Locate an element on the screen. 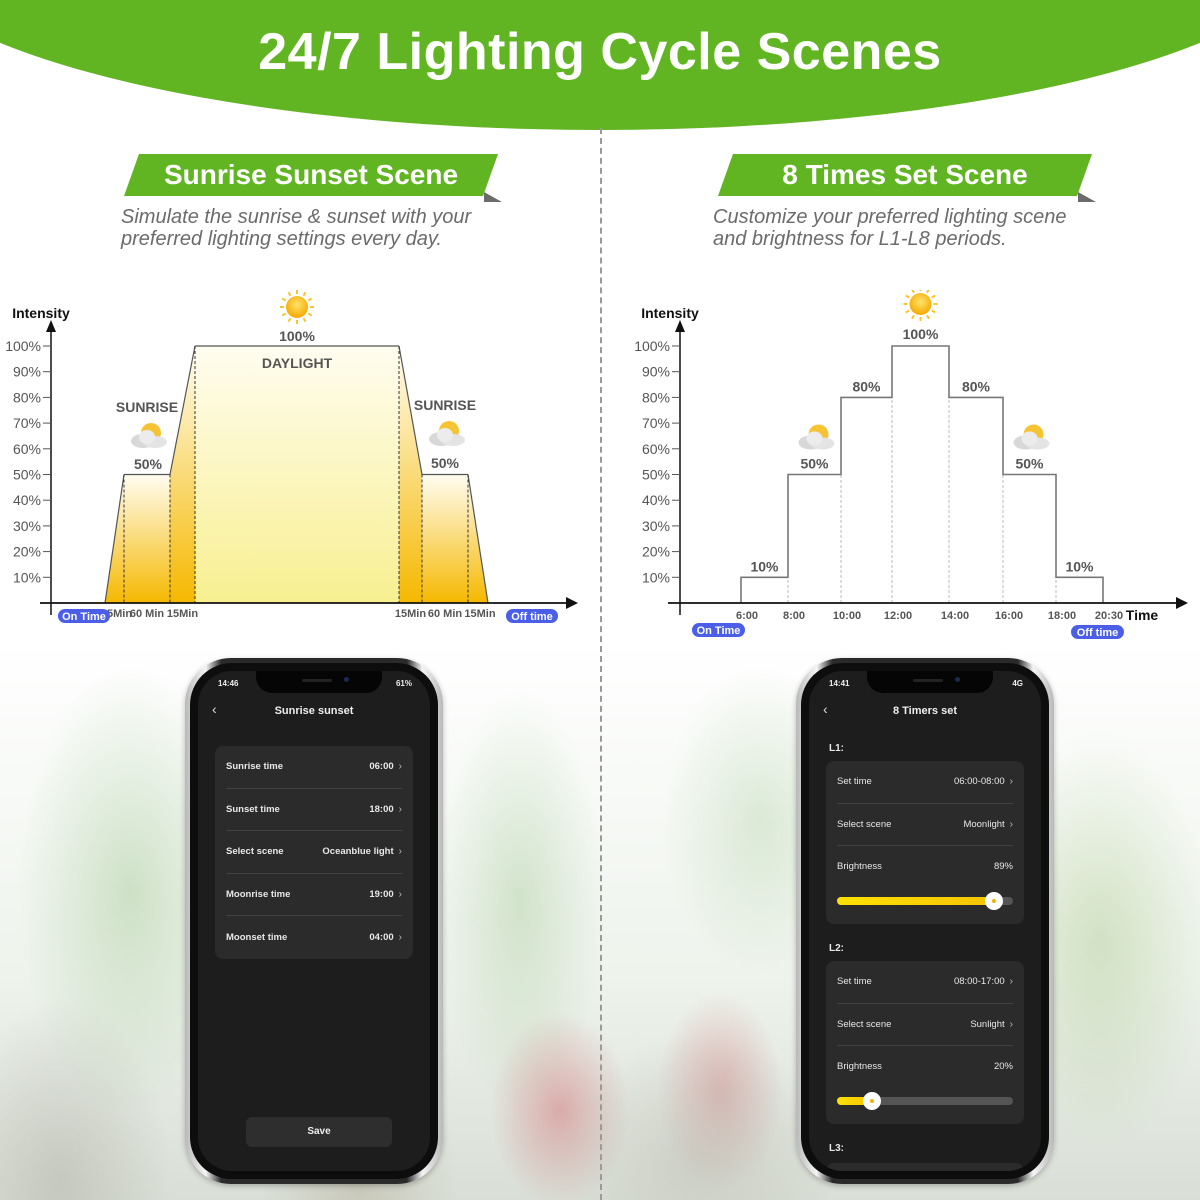  annotation-value: 100% is located at coordinates (297, 336).